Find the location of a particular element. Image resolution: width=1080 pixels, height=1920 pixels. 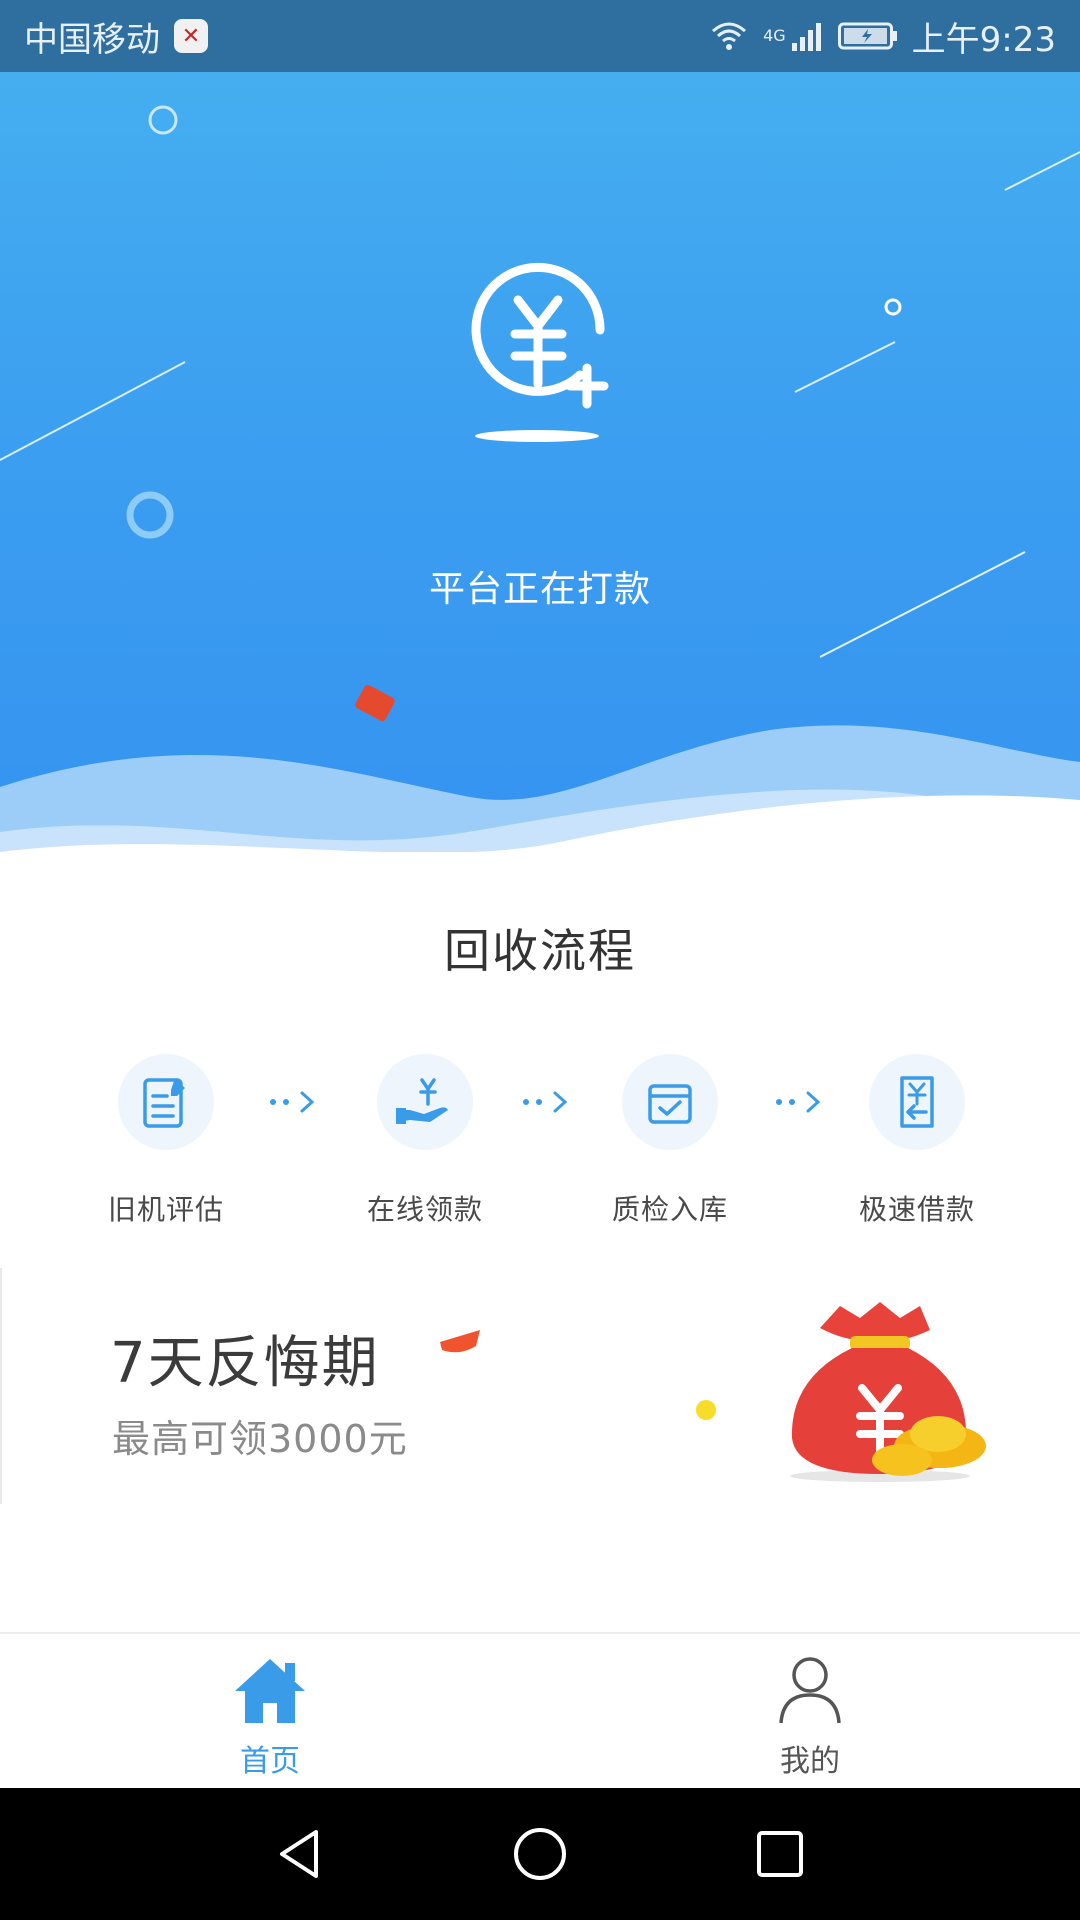

wifi-icon is located at coordinates (729, 36).